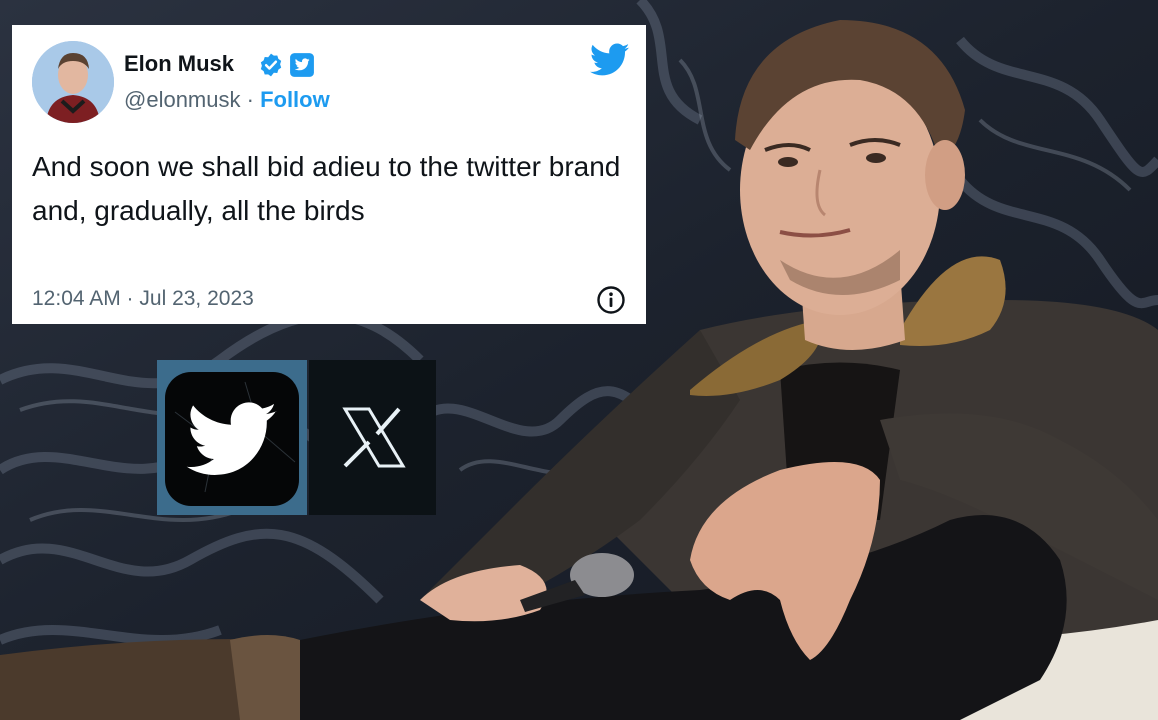 The image size is (1158, 720). I want to click on x-logo, so click(372, 437).